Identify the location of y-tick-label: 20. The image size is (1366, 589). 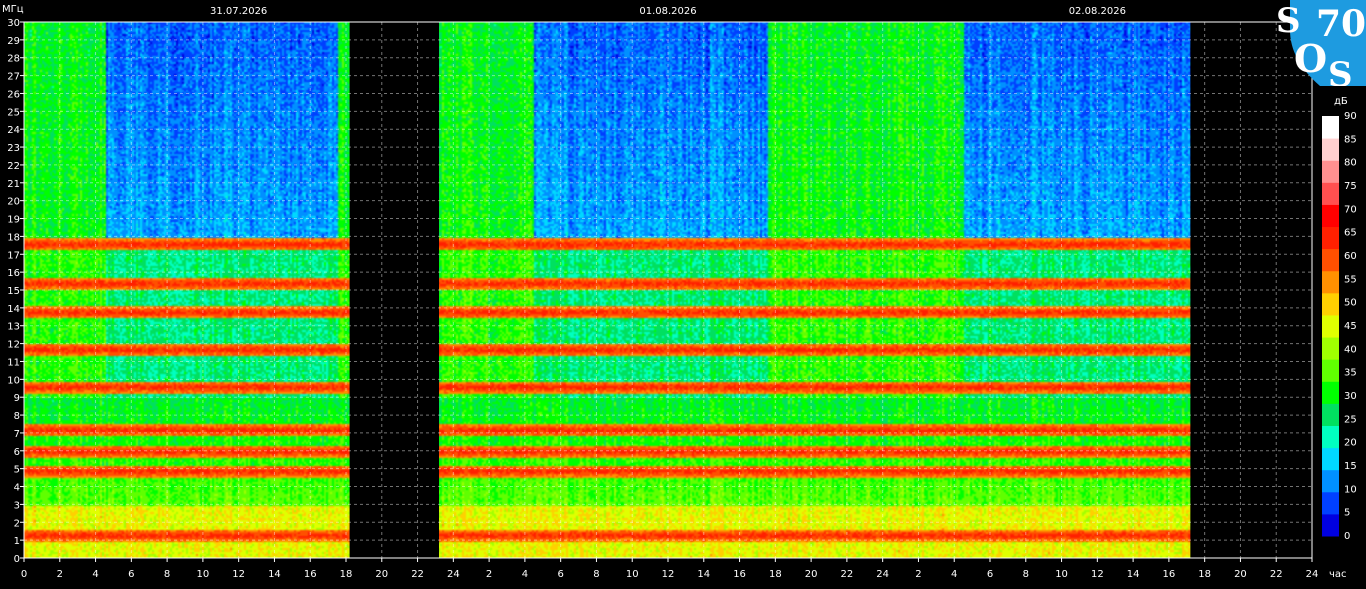
(13, 202).